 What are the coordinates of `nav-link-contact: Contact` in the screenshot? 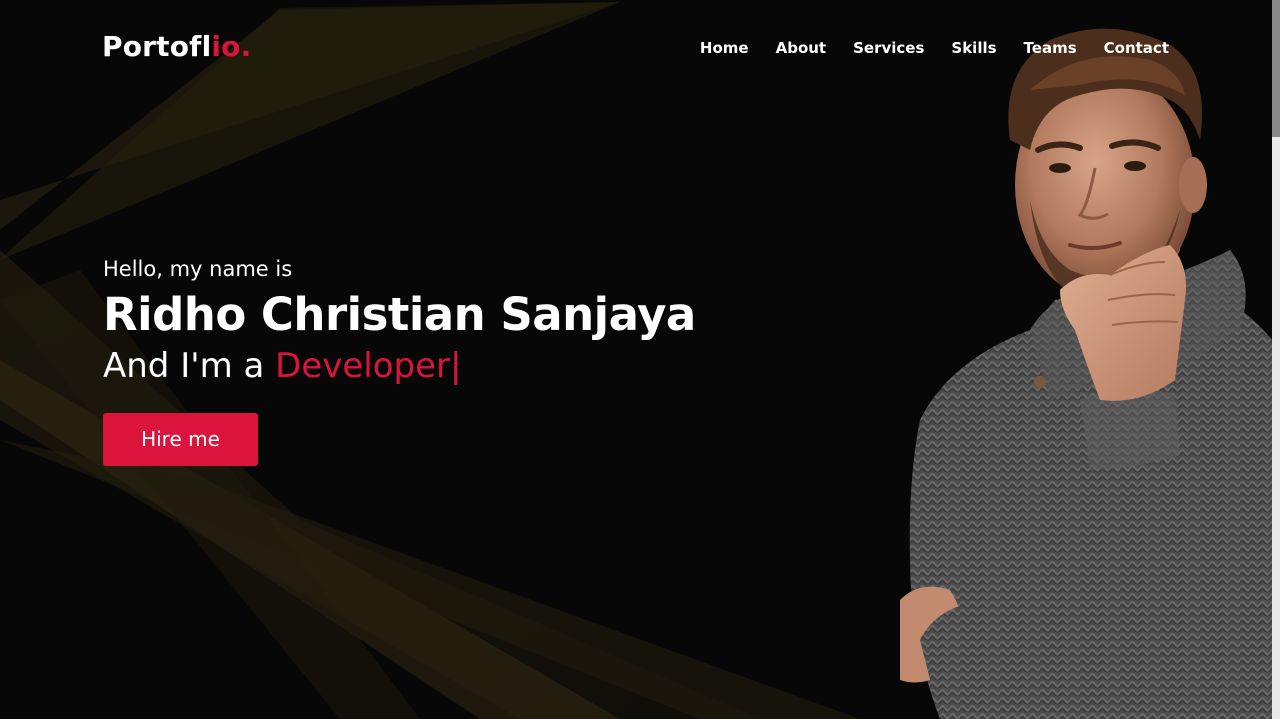 It's located at (1136, 48).